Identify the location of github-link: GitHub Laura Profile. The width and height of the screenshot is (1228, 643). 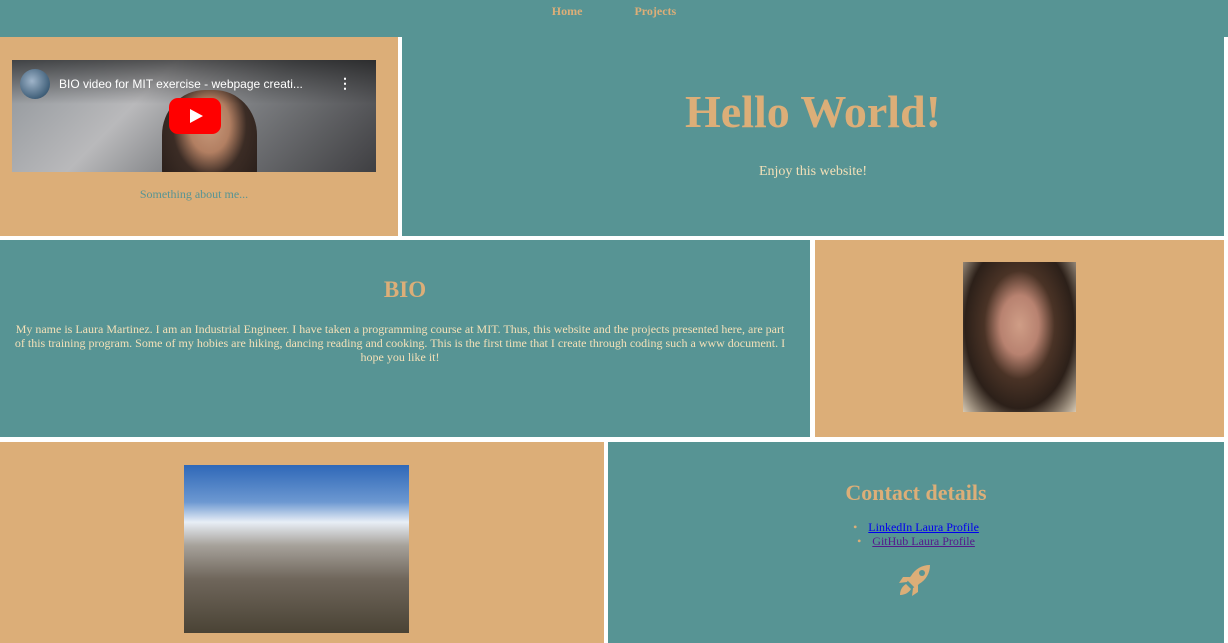
(923, 541).